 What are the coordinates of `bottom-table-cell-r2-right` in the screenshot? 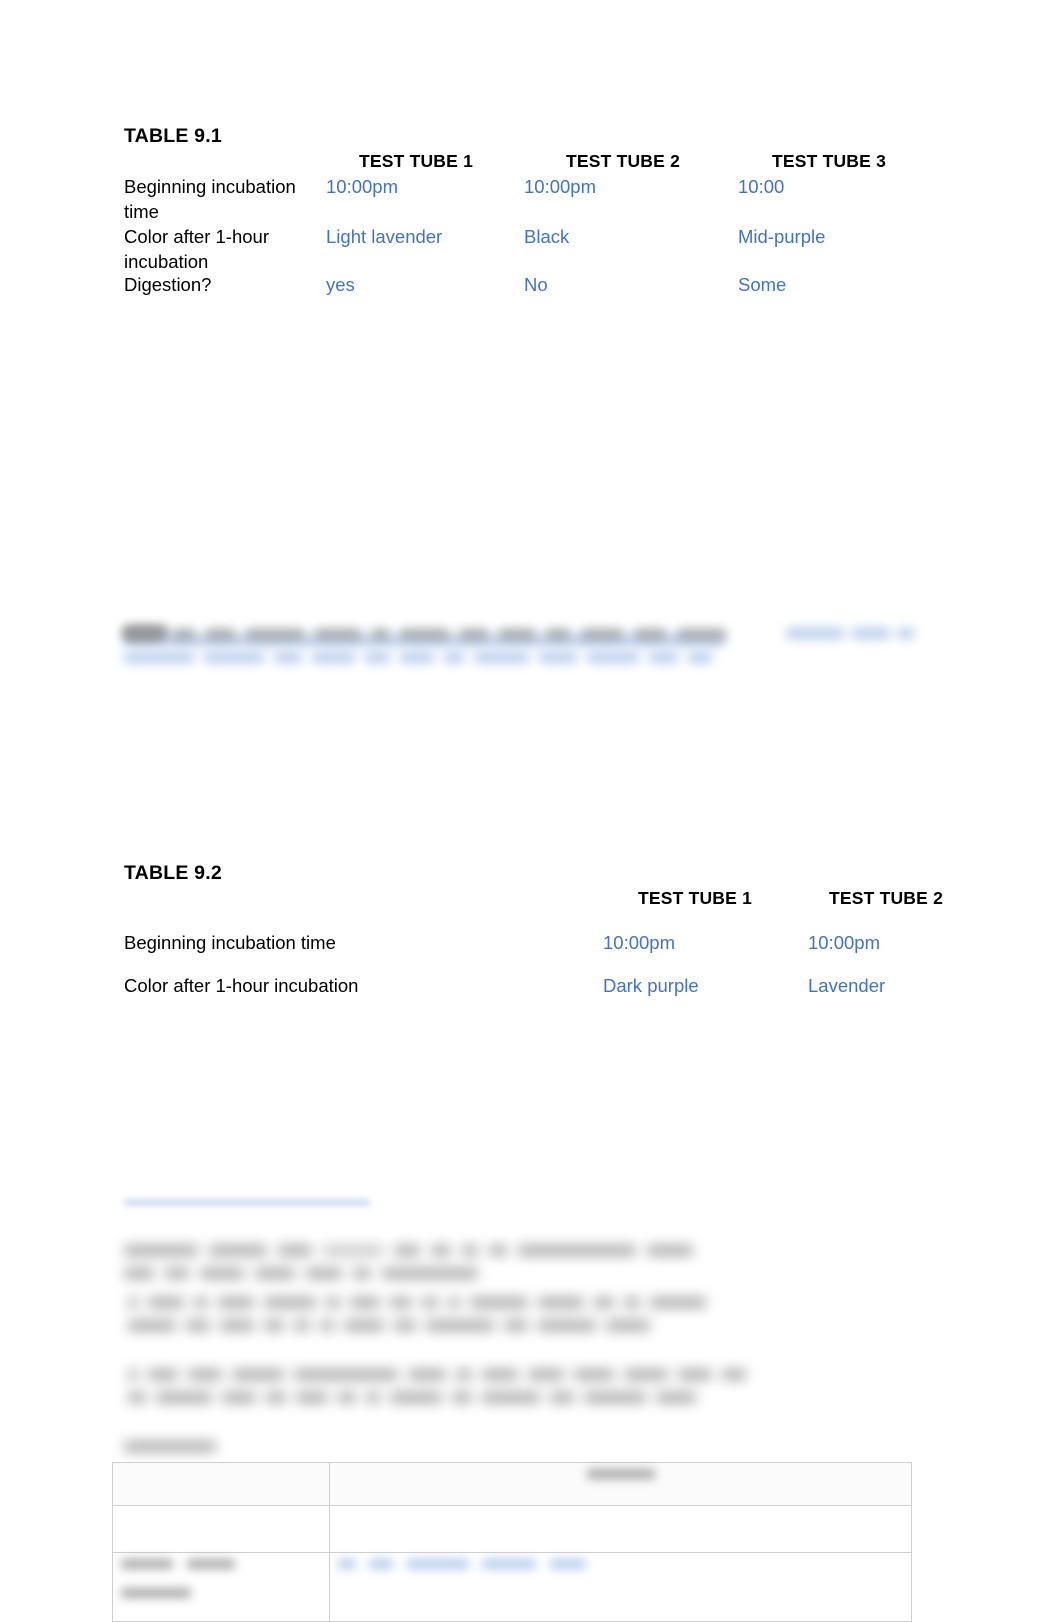 It's located at (620, 1587).